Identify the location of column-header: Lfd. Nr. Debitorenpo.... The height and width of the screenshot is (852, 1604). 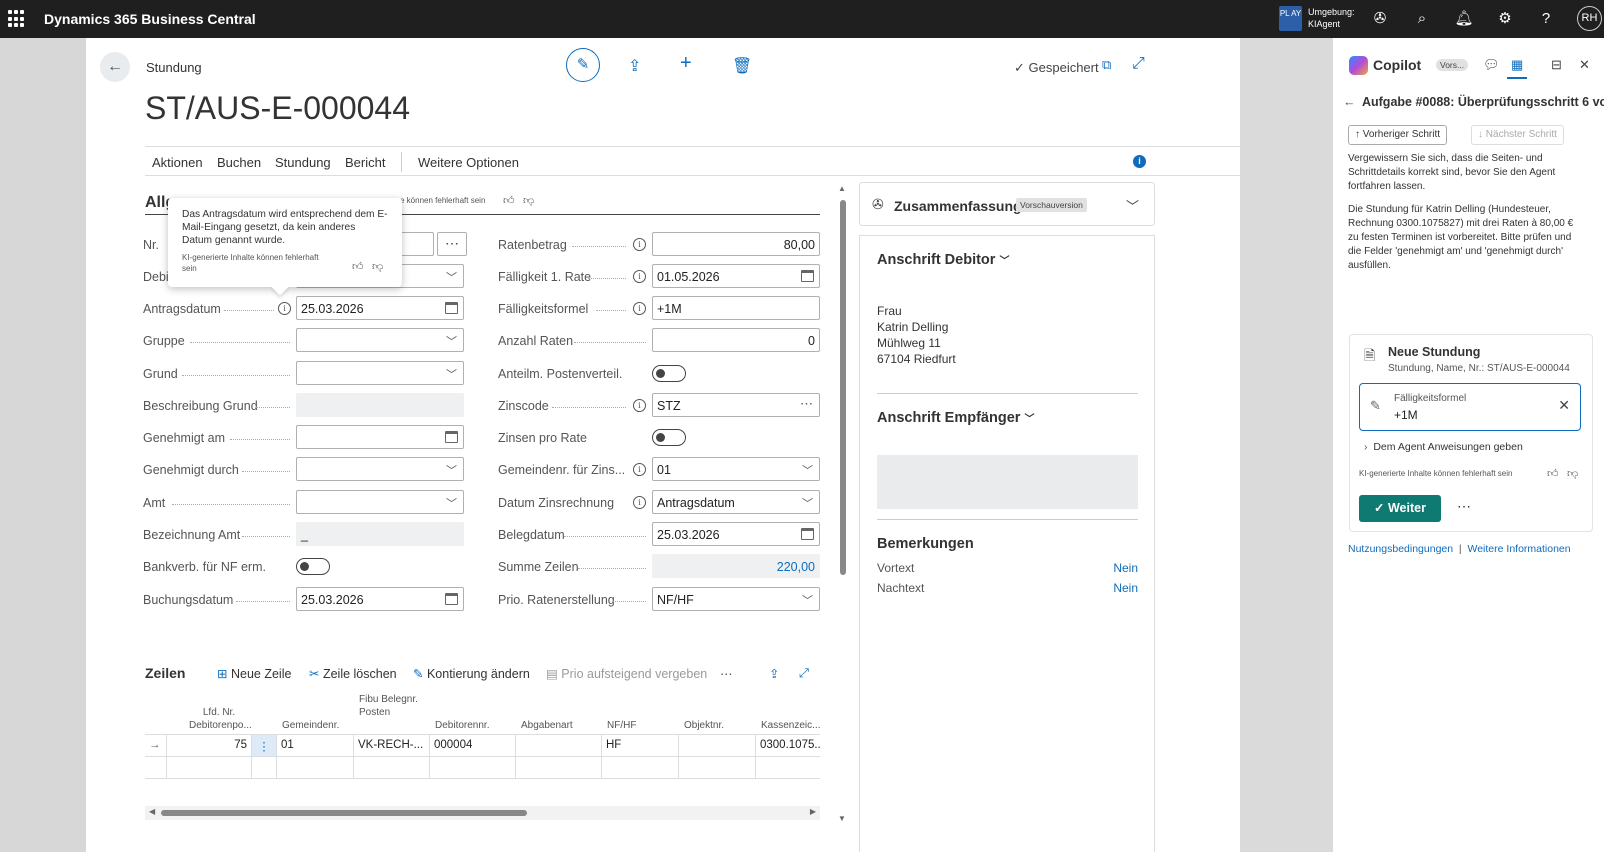
(220, 719).